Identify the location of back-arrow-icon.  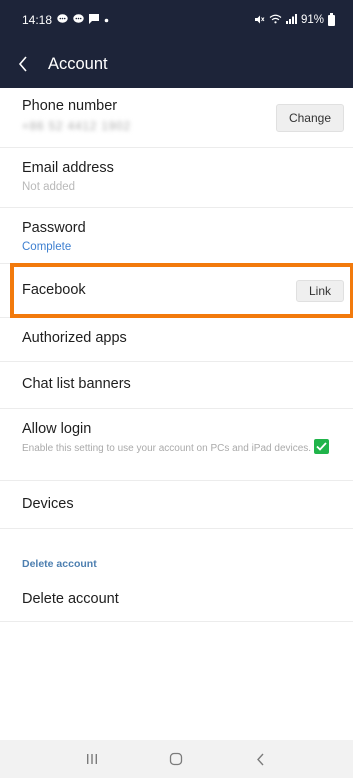
(27, 64).